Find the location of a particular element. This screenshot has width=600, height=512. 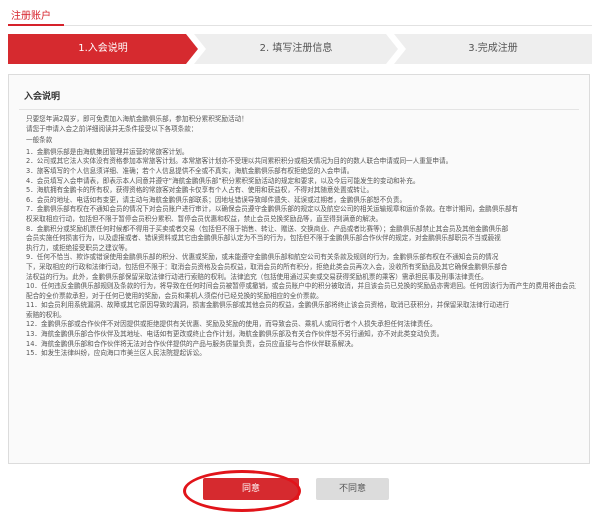

terms-title: 入会说明 is located at coordinates (42, 97).